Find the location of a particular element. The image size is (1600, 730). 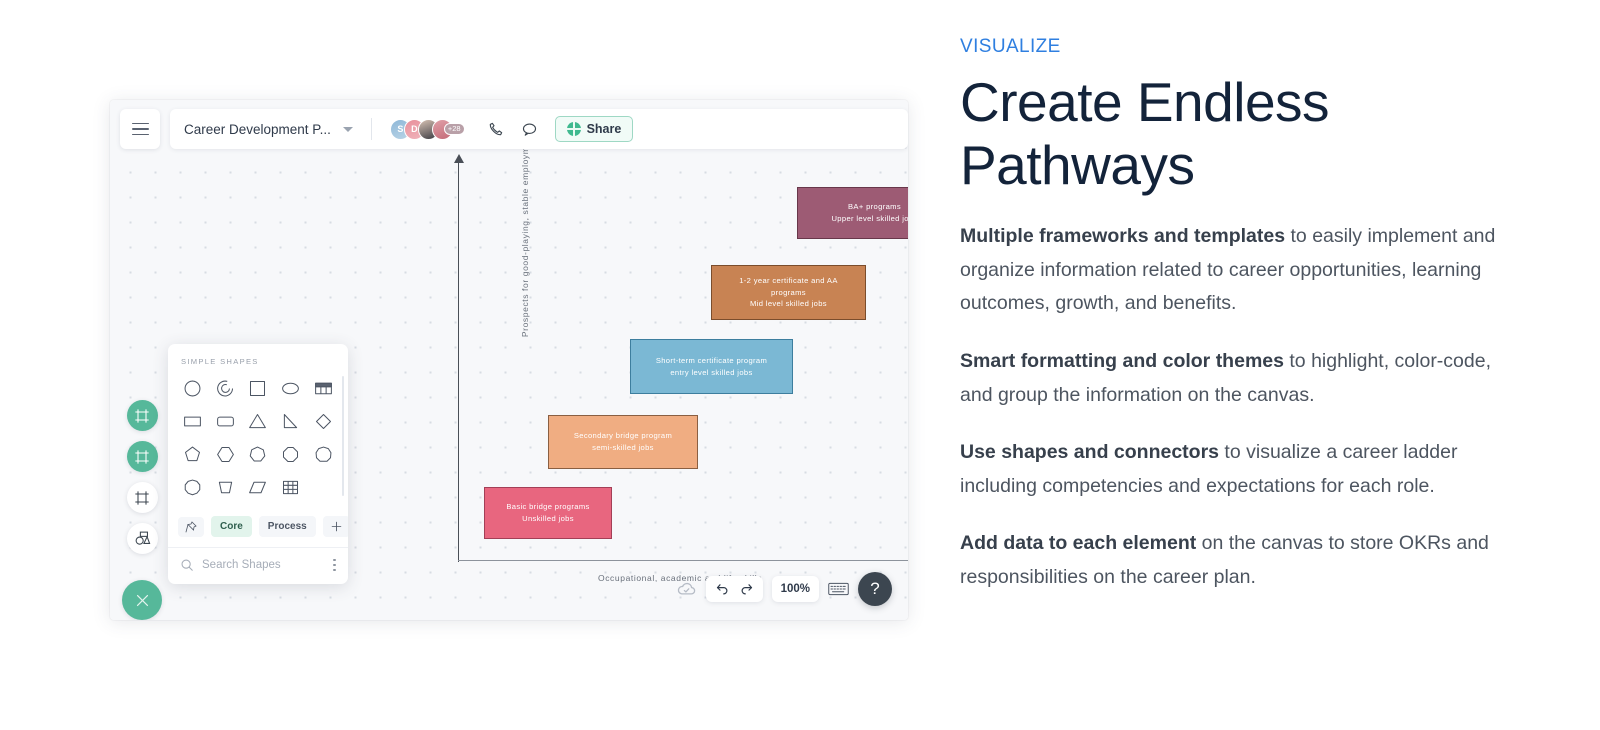

pin-icon is located at coordinates (191, 526).